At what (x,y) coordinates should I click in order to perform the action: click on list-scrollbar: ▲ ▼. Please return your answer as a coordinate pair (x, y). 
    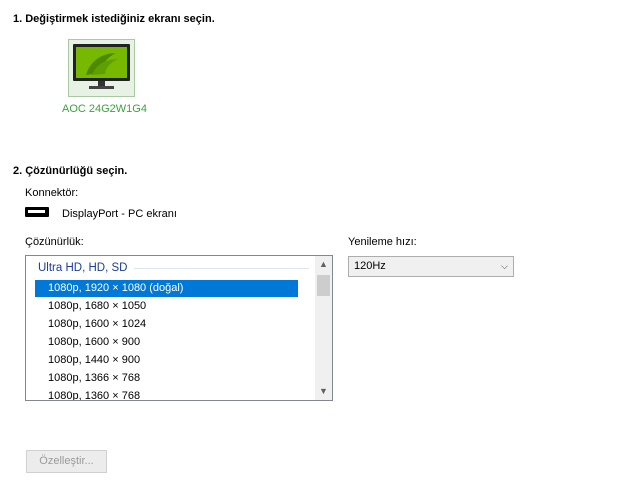
    Looking at the image, I should click on (323, 328).